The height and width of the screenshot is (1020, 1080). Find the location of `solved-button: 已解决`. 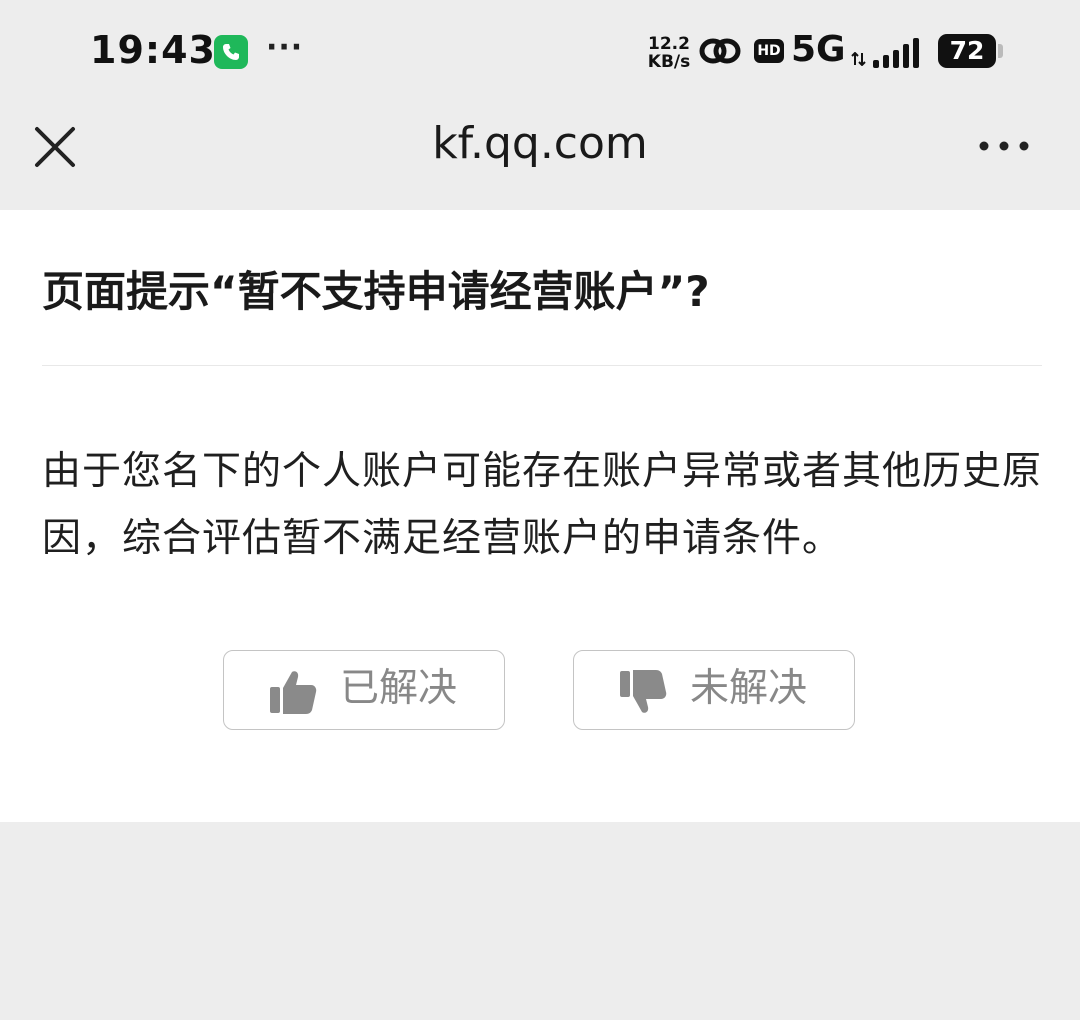

solved-button: 已解决 is located at coordinates (364, 690).